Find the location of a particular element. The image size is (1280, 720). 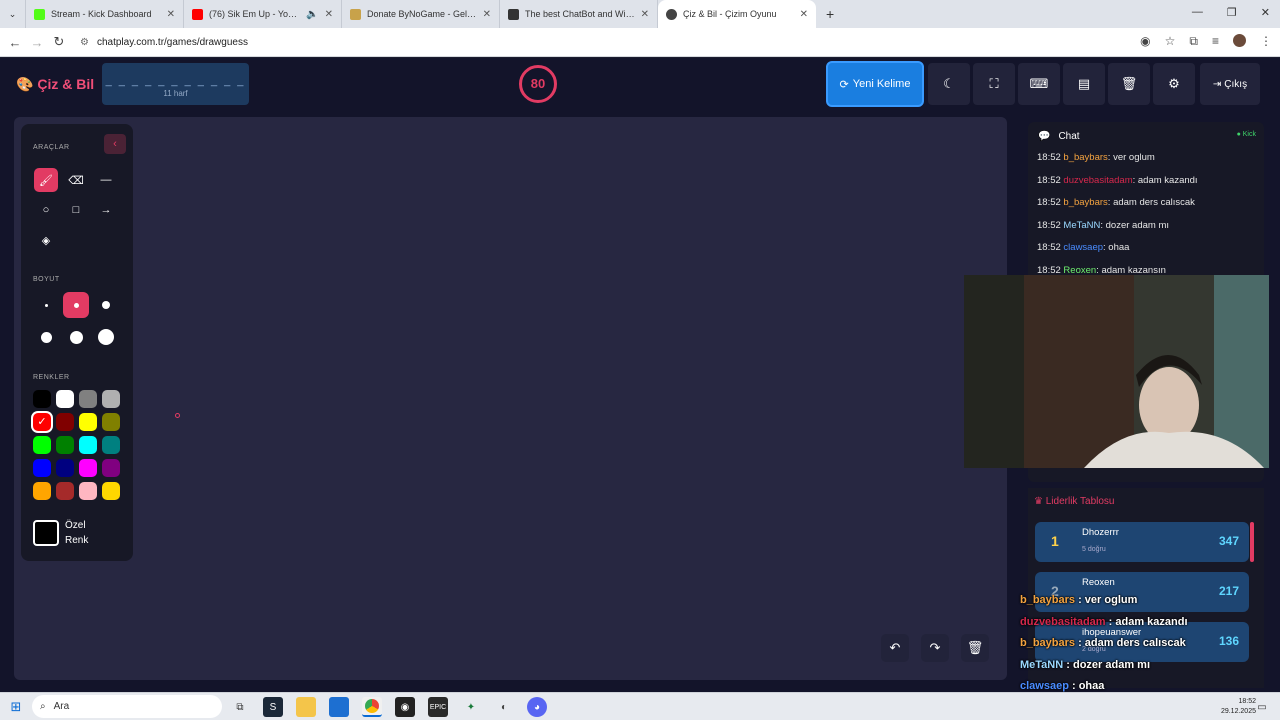

epic-games-icon: EPIC is located at coordinates (438, 707).